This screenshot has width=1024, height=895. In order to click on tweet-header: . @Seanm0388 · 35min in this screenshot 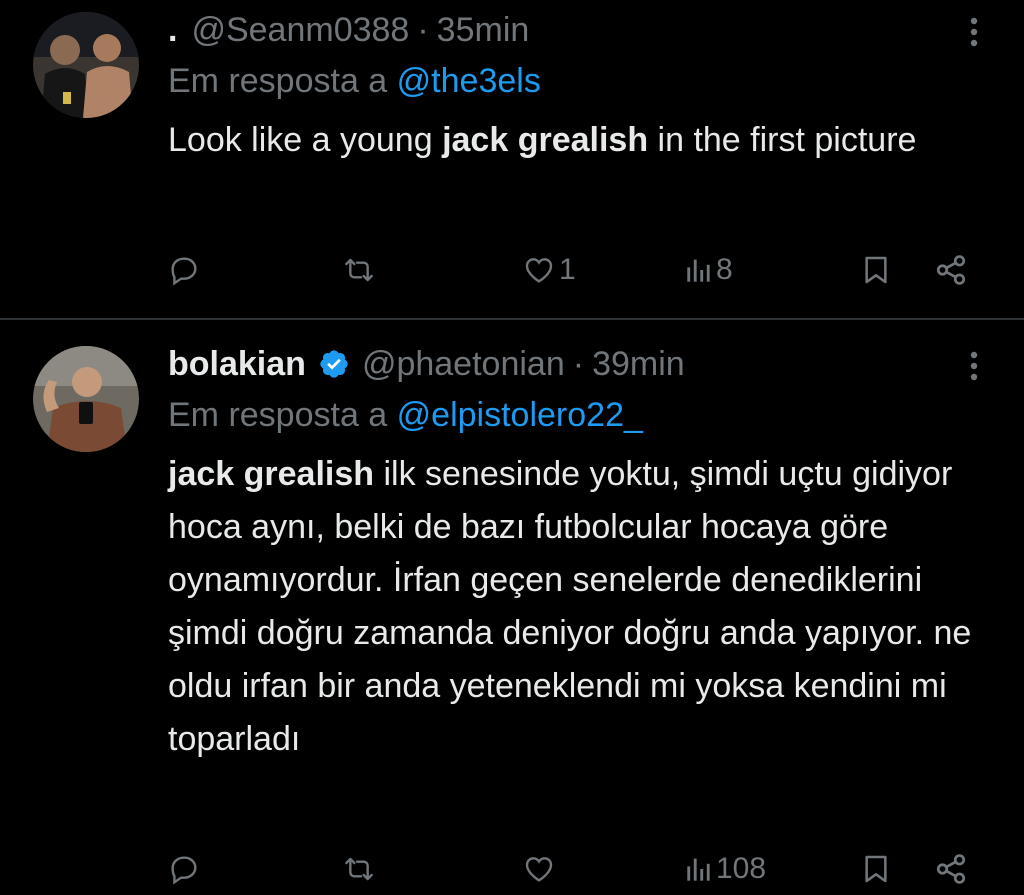, I will do `click(581, 30)`.